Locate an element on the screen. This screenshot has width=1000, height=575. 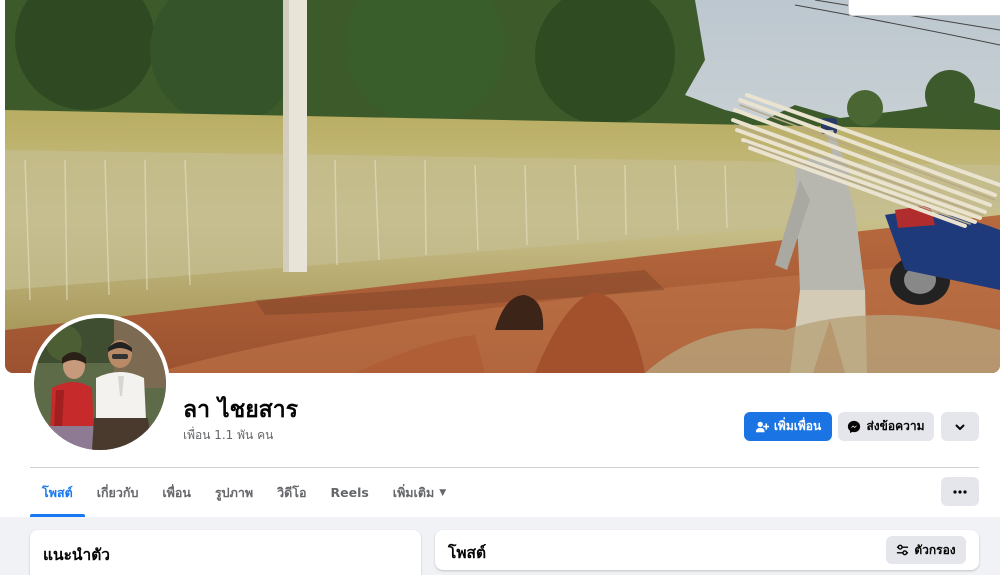
tab-label: วิดีโอ is located at coordinates (292, 492).